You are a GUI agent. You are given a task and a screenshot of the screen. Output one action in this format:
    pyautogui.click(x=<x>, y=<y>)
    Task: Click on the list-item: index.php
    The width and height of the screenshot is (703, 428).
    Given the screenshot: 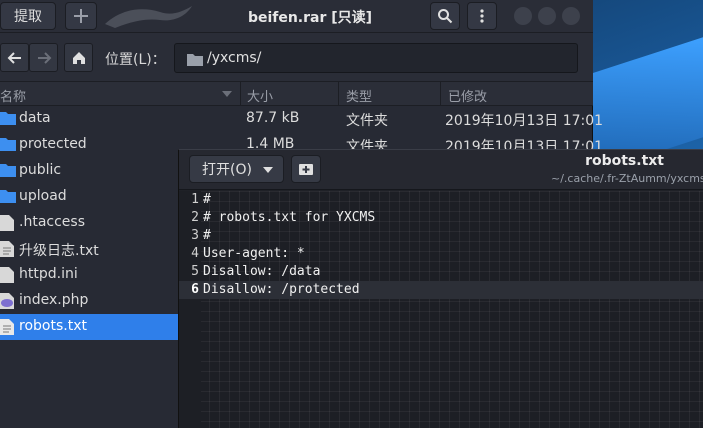 What is the action you would take?
    pyautogui.click(x=89, y=301)
    